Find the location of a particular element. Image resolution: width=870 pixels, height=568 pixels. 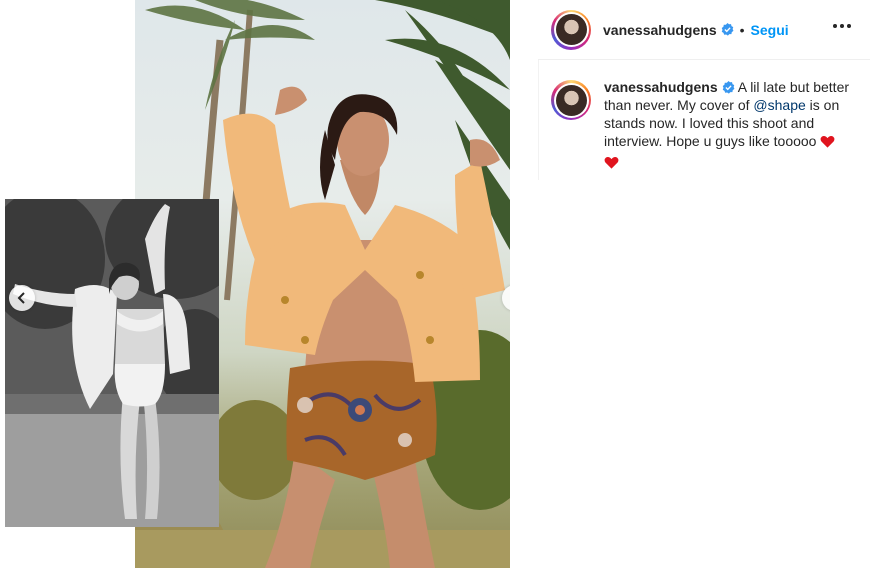

mention-link: @shape is located at coordinates (779, 105).